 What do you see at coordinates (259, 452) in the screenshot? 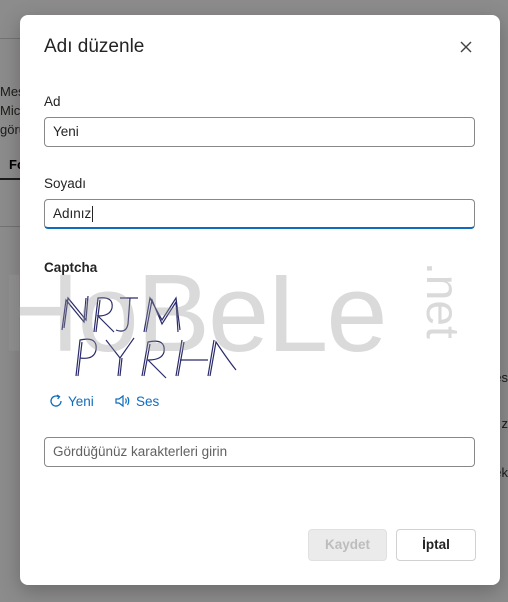
I see `captcha-input: Gördüğünüz karakterleri girin` at bounding box center [259, 452].